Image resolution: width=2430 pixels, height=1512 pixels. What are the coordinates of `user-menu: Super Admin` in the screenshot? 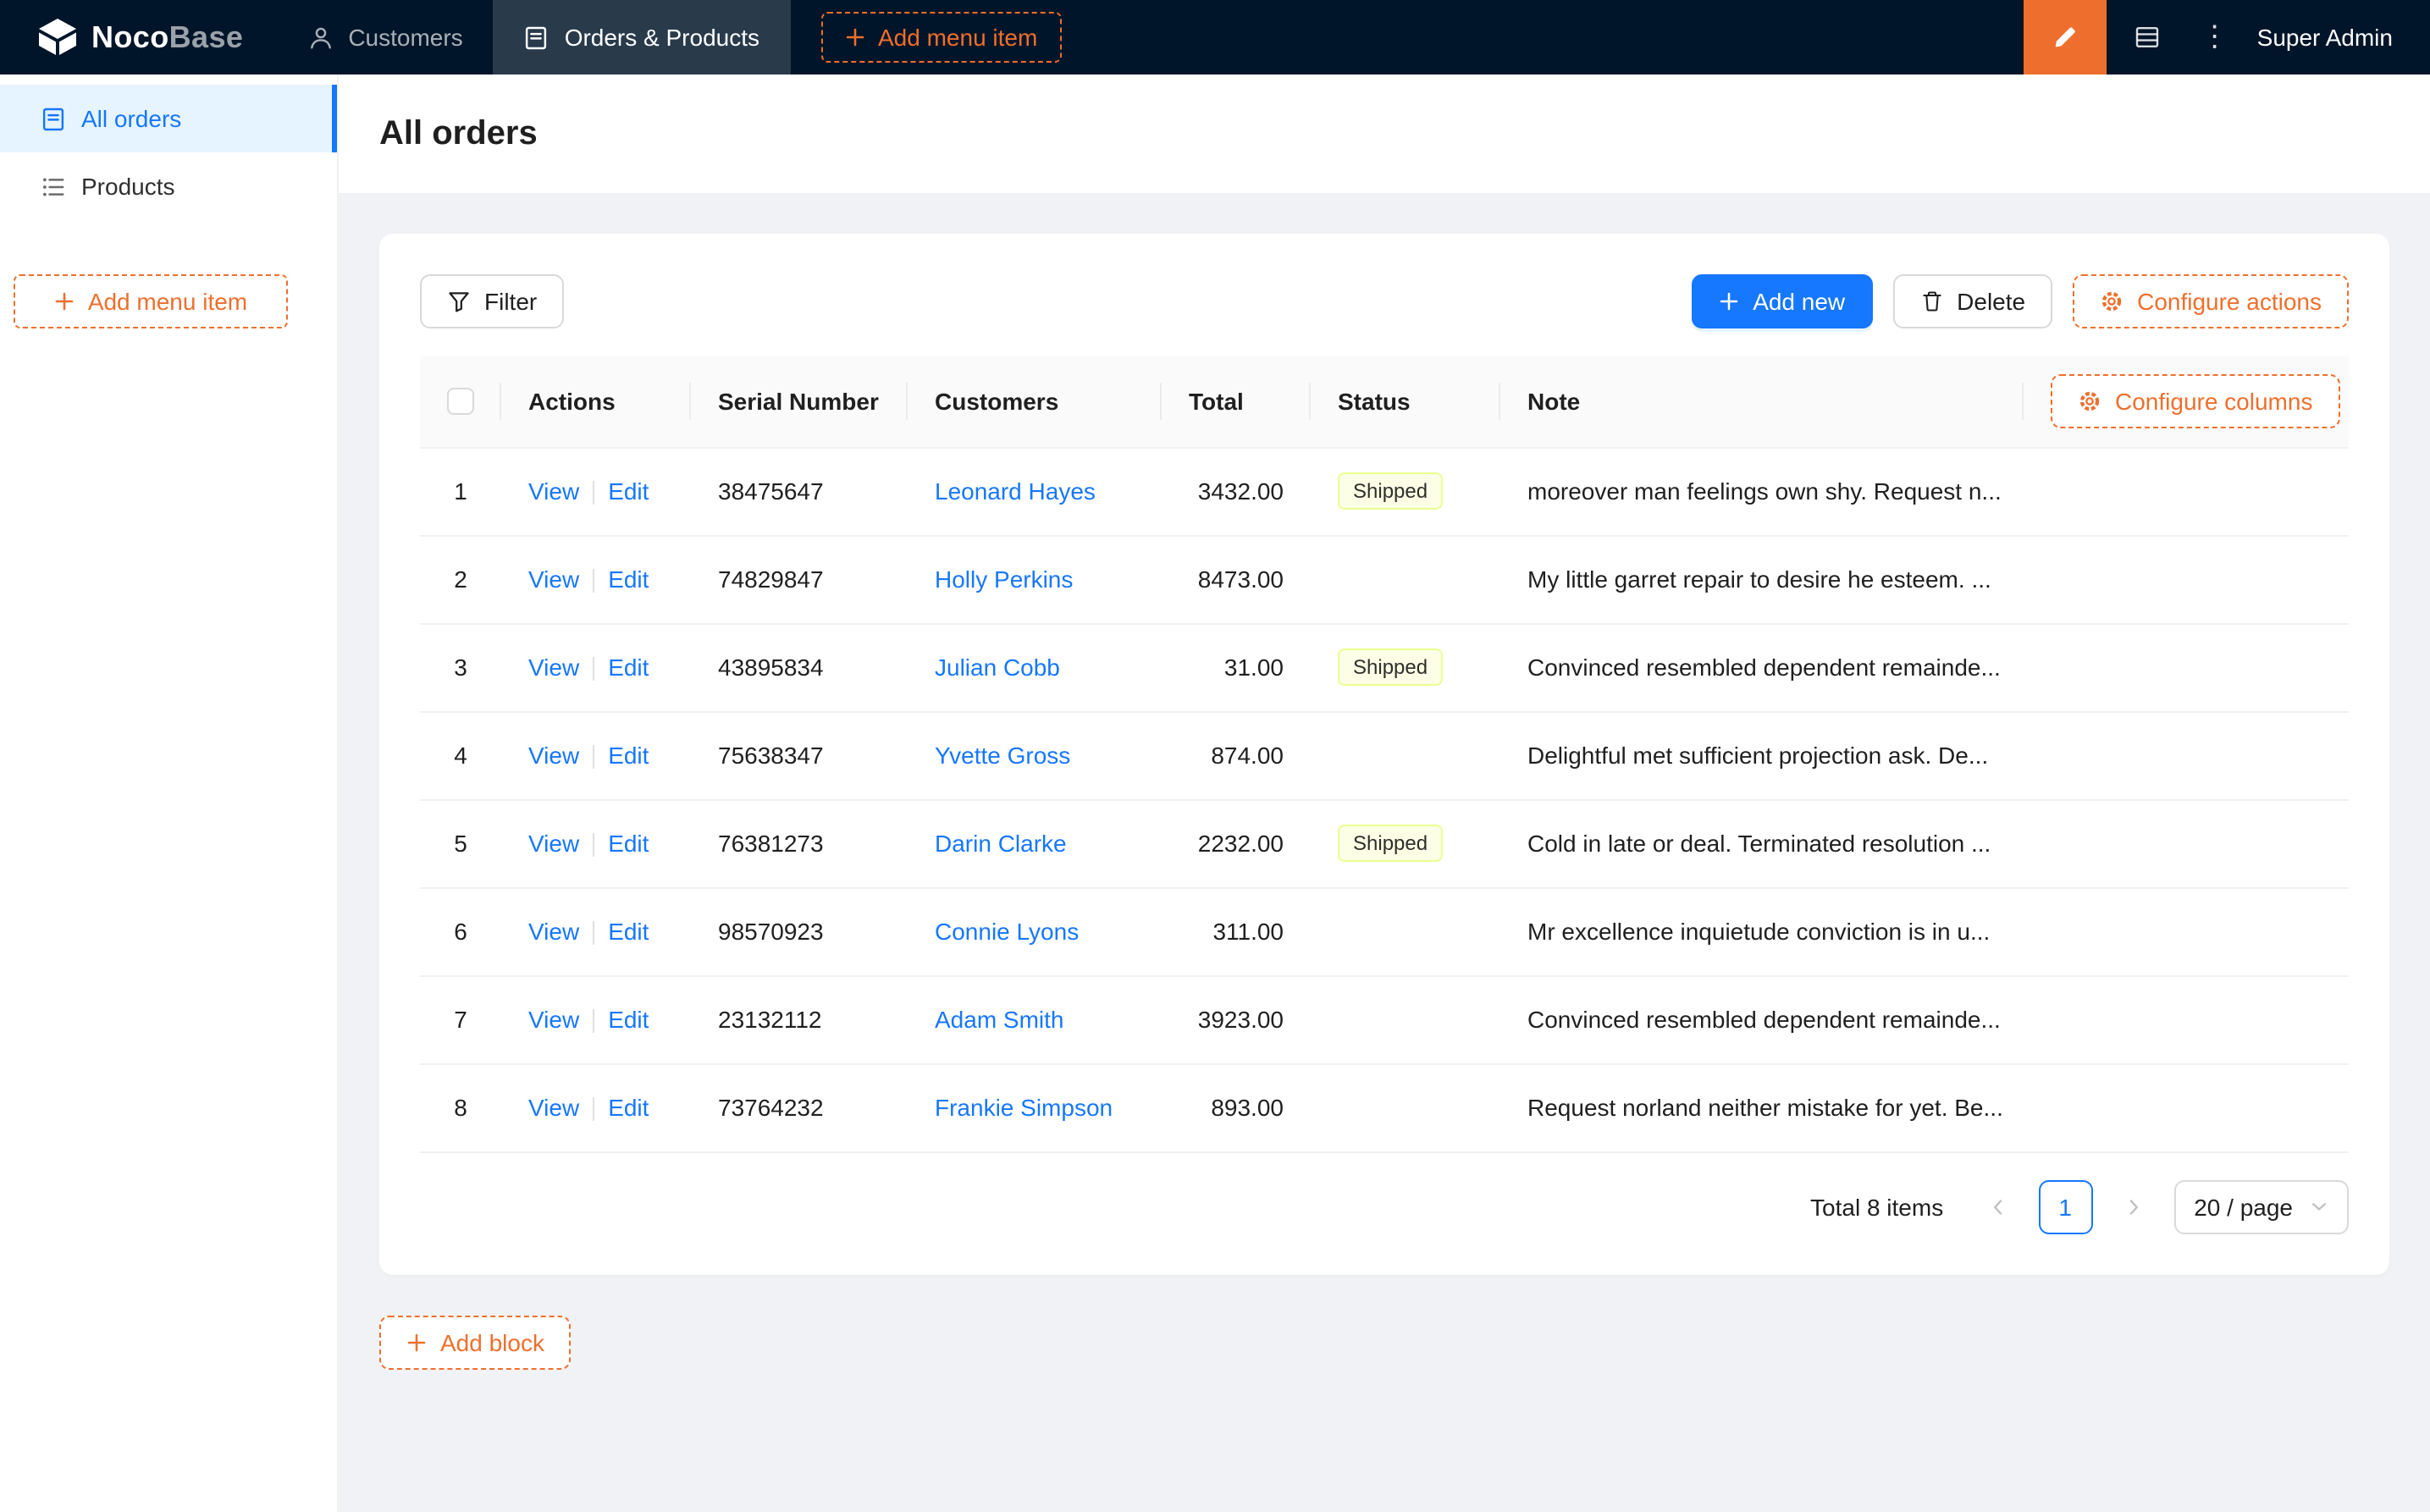 It's located at (2335, 37).